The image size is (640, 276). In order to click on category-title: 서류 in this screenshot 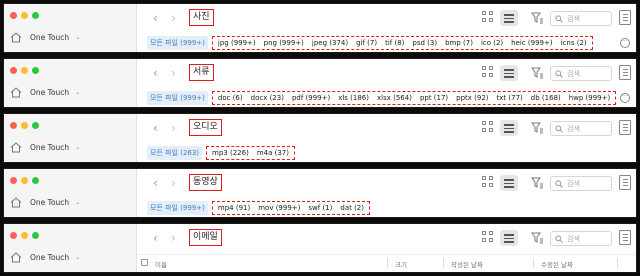, I will do `click(201, 72)`.